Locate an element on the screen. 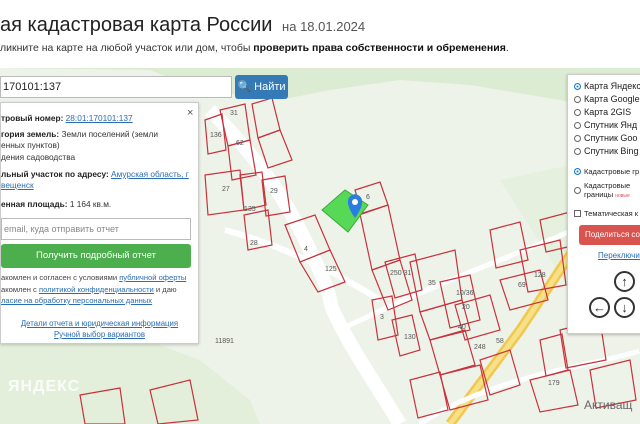  arrow-up-icon: ↑ is located at coordinates (624, 281).